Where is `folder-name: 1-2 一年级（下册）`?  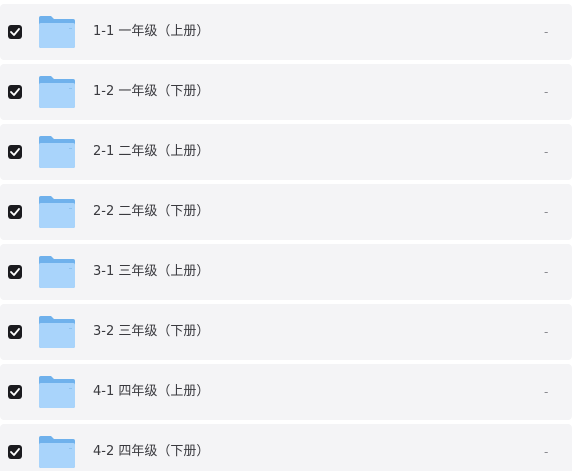 folder-name: 1-2 一年级（下册） is located at coordinates (151, 92).